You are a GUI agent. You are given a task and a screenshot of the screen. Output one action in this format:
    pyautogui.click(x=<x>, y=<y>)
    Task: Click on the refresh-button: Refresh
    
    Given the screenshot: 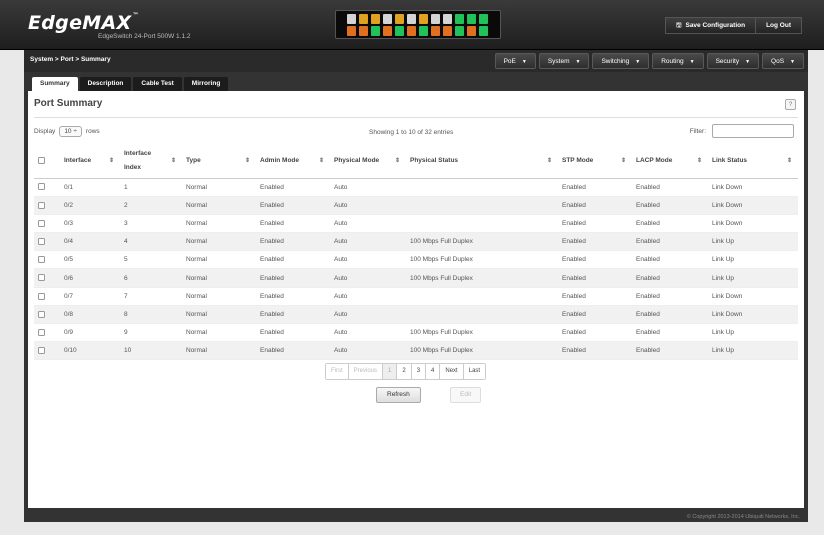 What is the action you would take?
    pyautogui.click(x=398, y=395)
    